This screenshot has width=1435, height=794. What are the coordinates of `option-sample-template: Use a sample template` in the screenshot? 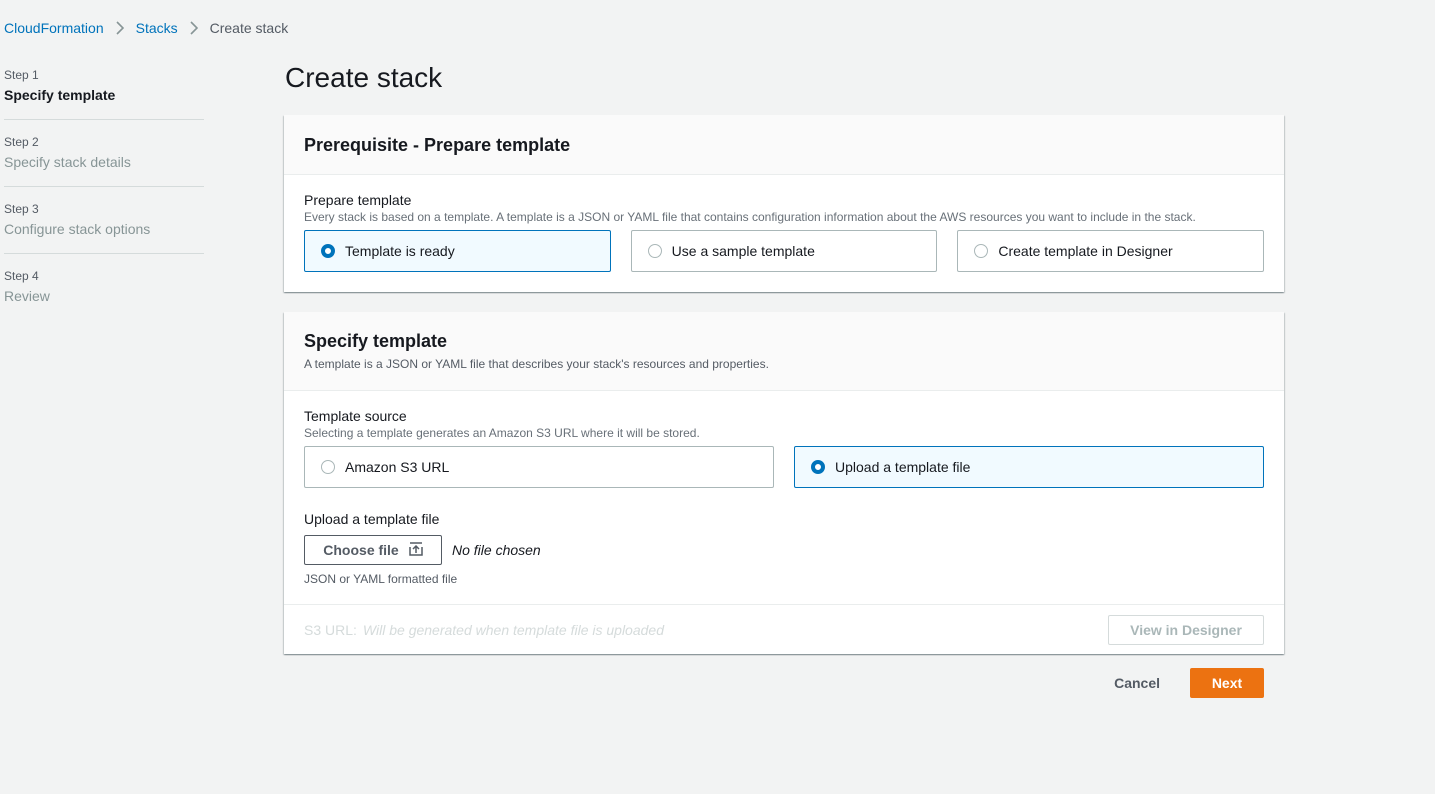 It's located at (784, 251).